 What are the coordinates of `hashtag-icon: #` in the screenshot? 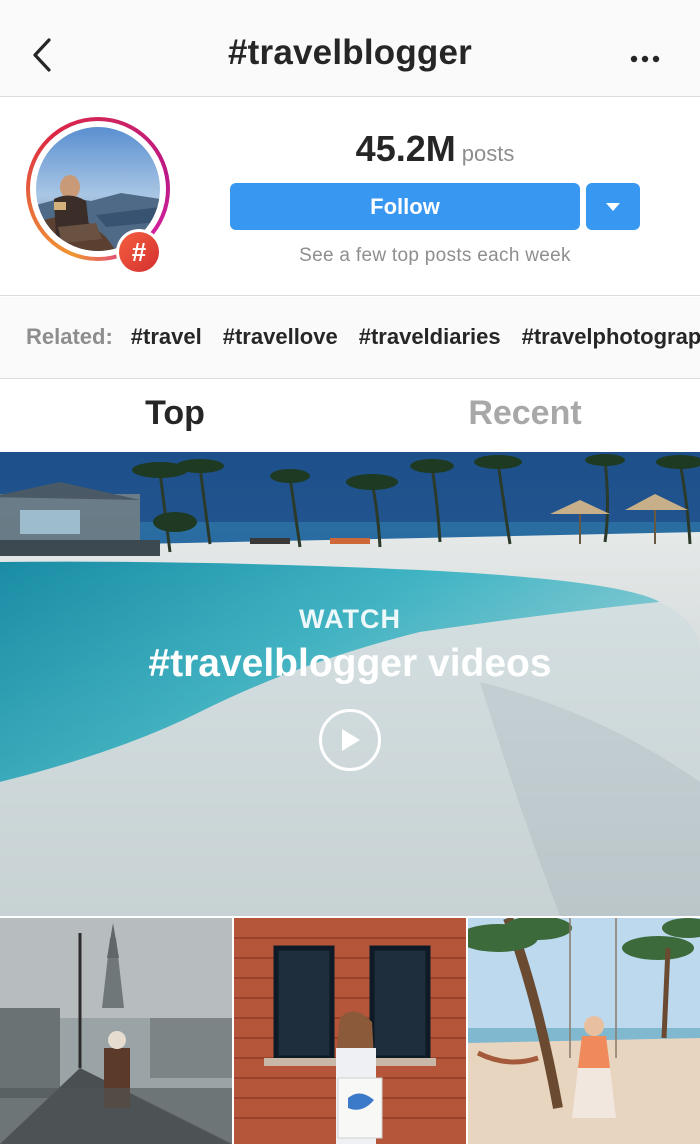 It's located at (139, 252).